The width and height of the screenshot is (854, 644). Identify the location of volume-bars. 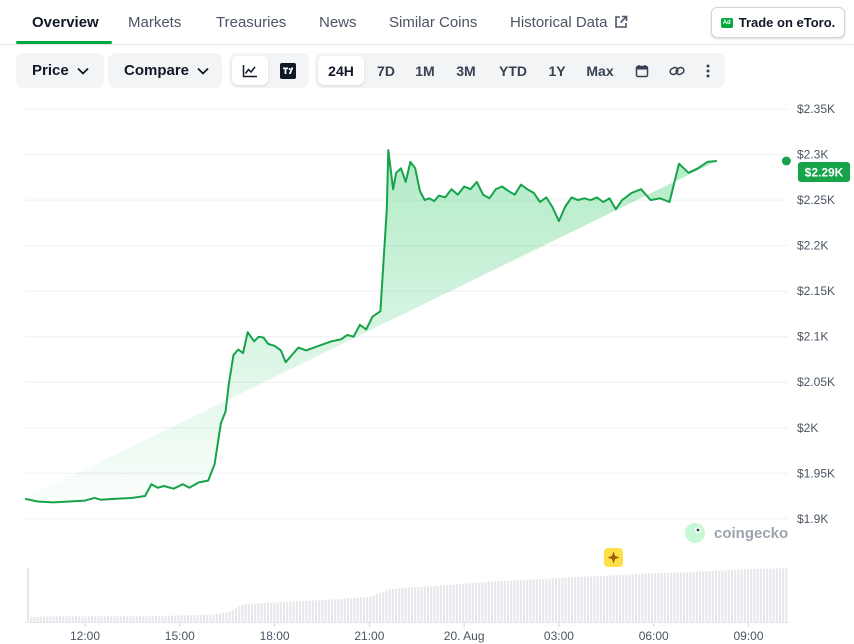
(407, 595).